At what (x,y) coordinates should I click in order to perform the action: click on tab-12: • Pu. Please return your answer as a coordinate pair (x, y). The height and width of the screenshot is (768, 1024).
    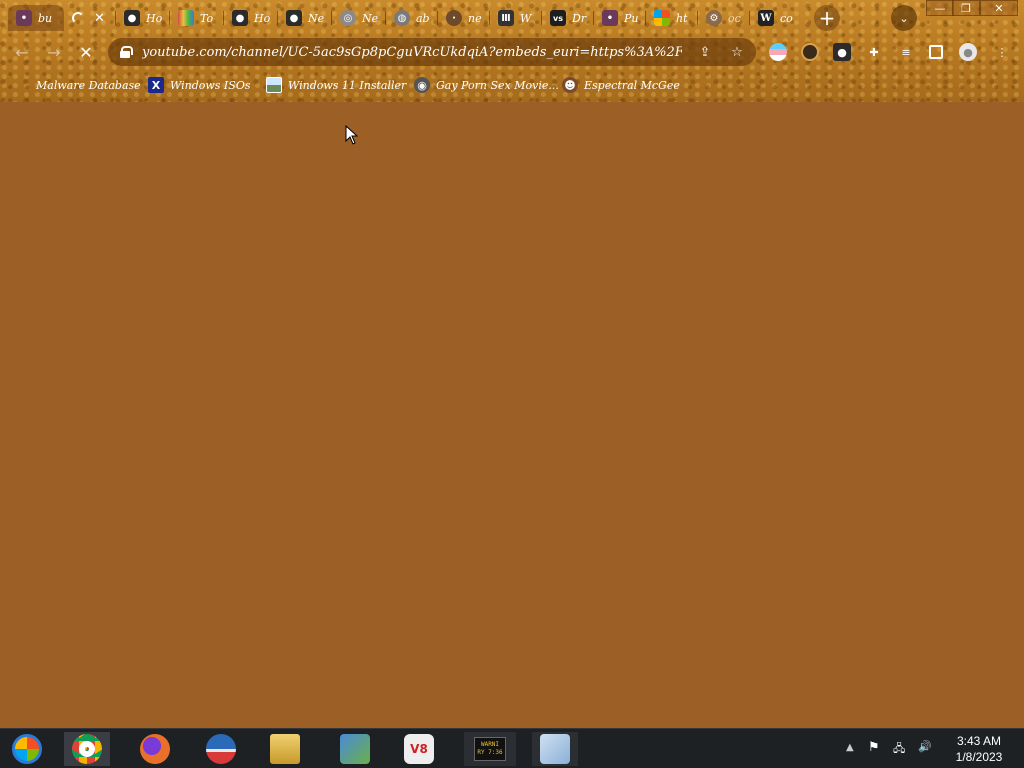
    Looking at the image, I should click on (620, 18).